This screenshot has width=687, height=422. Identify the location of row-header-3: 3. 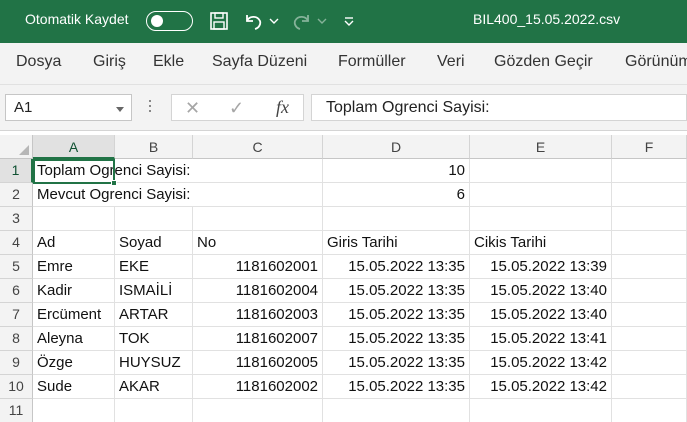
(16, 219).